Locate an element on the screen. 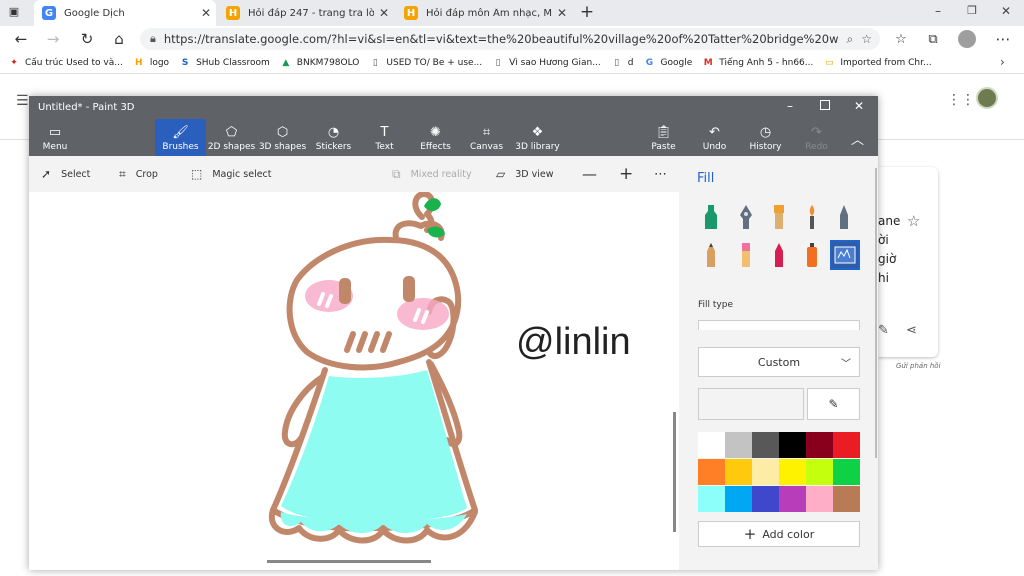  chevron-right-icon: › is located at coordinates (1002, 62).